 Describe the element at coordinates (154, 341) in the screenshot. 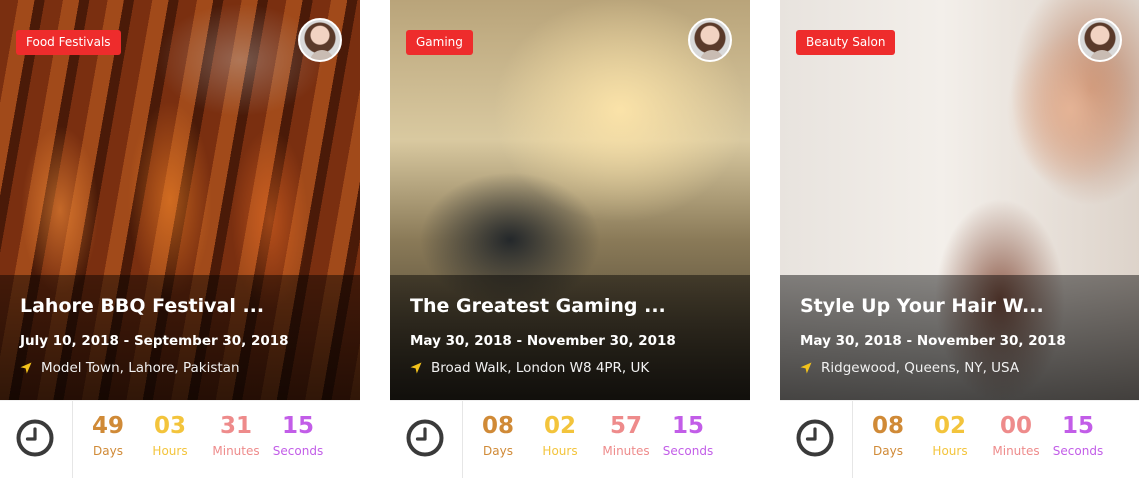

I see `event-dates: July 10, 2018 - September 30, 2018` at that location.